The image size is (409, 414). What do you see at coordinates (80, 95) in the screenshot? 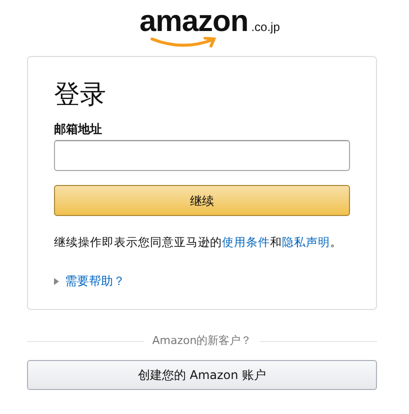
I see `page-title: 登录` at bounding box center [80, 95].